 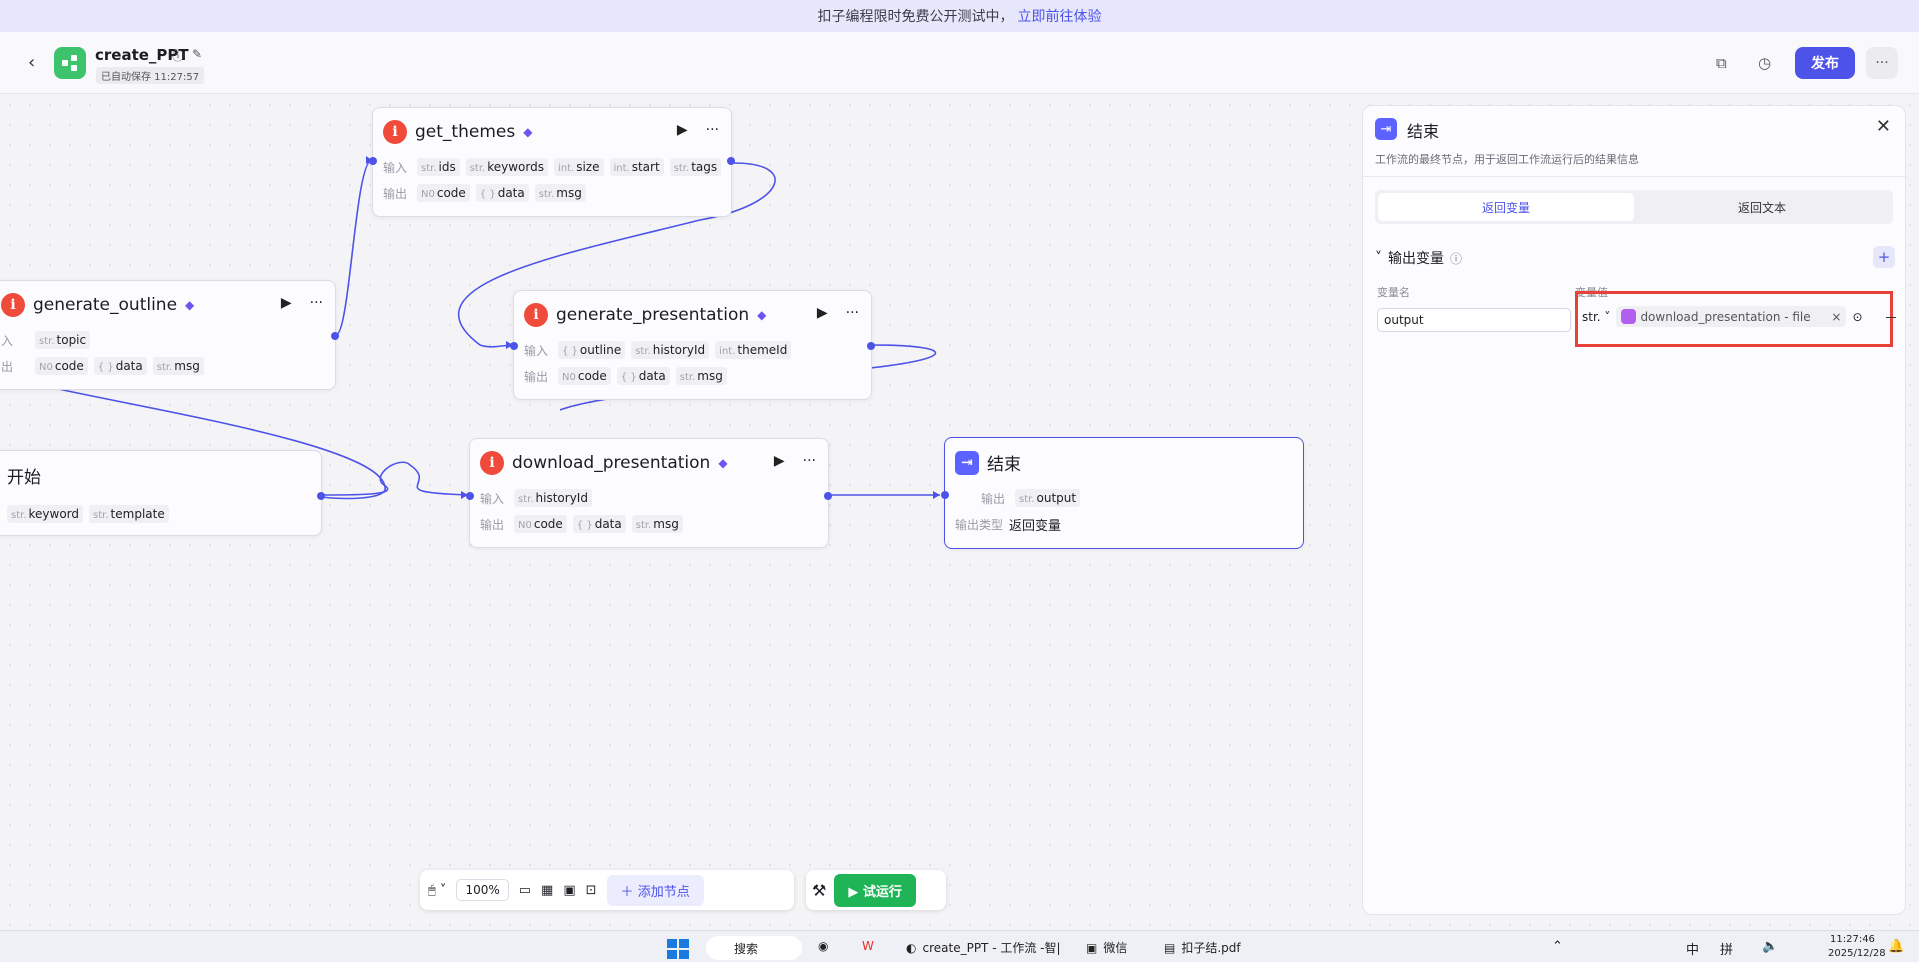 I want to click on output-type-value: 返回变量, so click(x=1035, y=526).